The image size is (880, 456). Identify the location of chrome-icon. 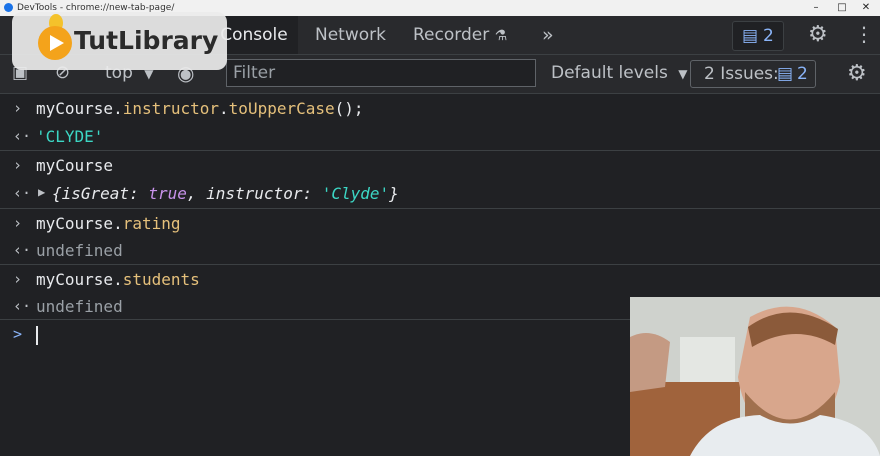
(8, 7).